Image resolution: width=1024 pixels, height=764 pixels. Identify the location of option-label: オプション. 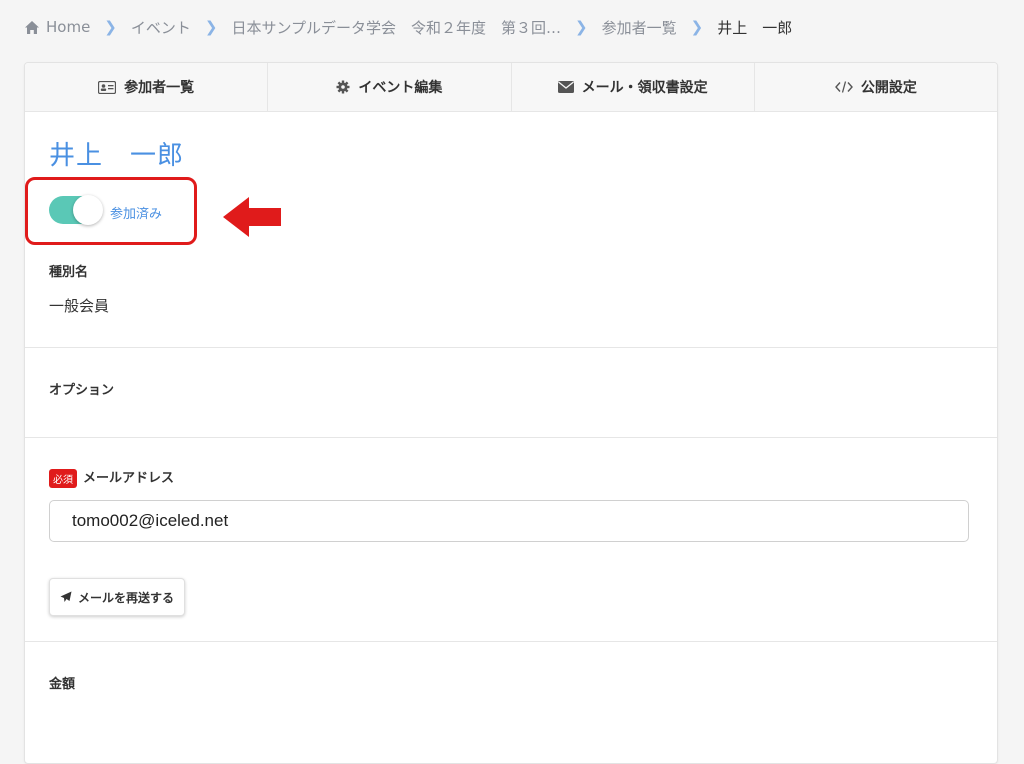
(82, 390).